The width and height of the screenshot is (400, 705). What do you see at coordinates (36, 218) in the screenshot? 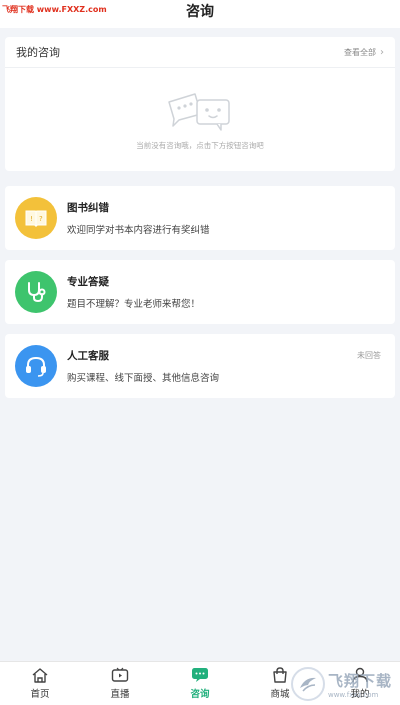
I see `book-icon: ! ?` at bounding box center [36, 218].